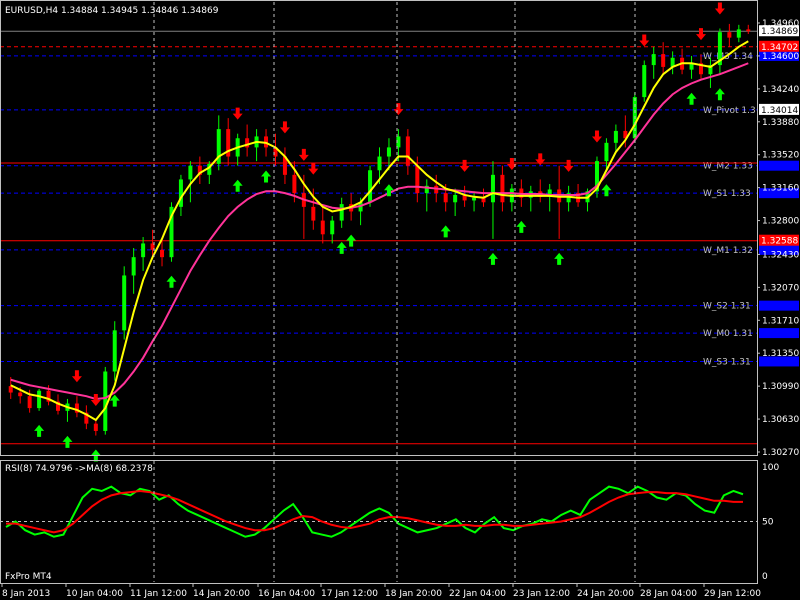 Image resolution: width=800 pixels, height=600 pixels. Describe the element at coordinates (79, 469) in the screenshot. I see `rsi-header: RSI(8) 74.9796 ->MA(8) 68.2378` at that location.